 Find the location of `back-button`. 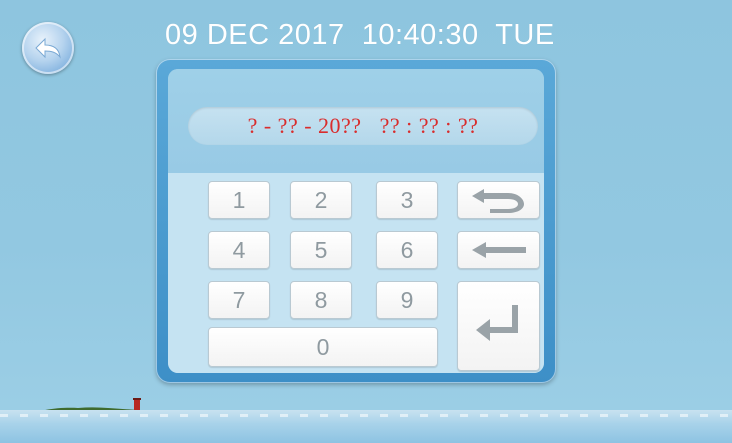

back-button is located at coordinates (48, 48).